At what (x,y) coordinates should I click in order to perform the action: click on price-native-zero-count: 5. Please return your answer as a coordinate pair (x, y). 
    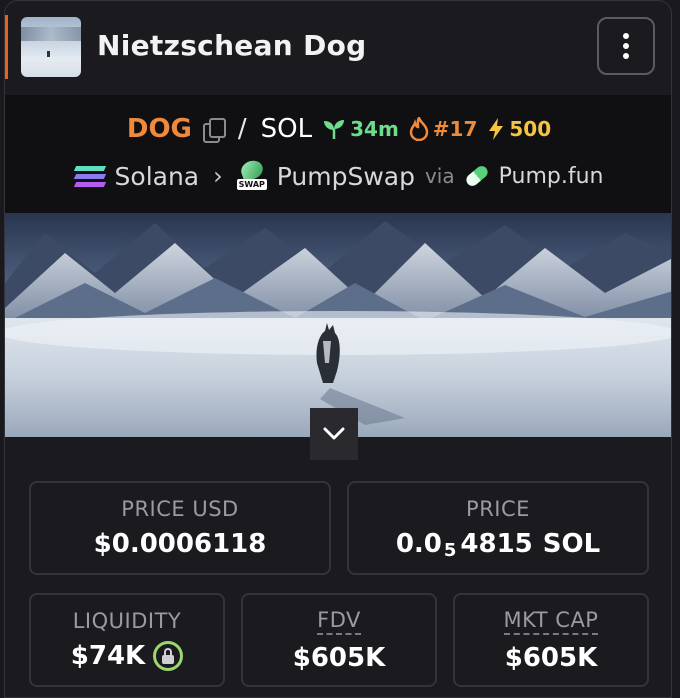
    Looking at the image, I should click on (450, 550).